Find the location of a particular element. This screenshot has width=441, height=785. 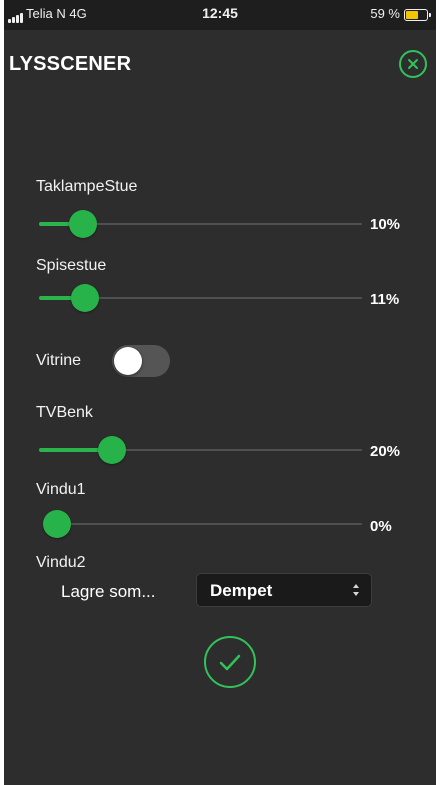

slider-taklampestue is located at coordinates (200, 224).